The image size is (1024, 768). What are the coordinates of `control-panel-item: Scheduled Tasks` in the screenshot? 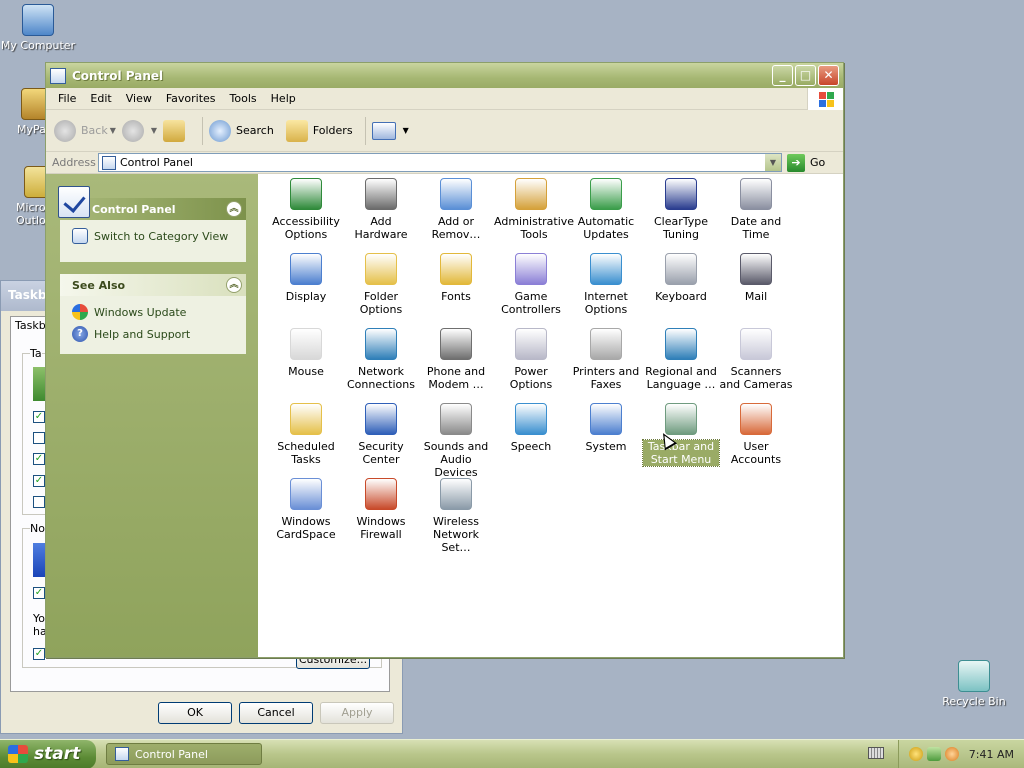 It's located at (306, 434).